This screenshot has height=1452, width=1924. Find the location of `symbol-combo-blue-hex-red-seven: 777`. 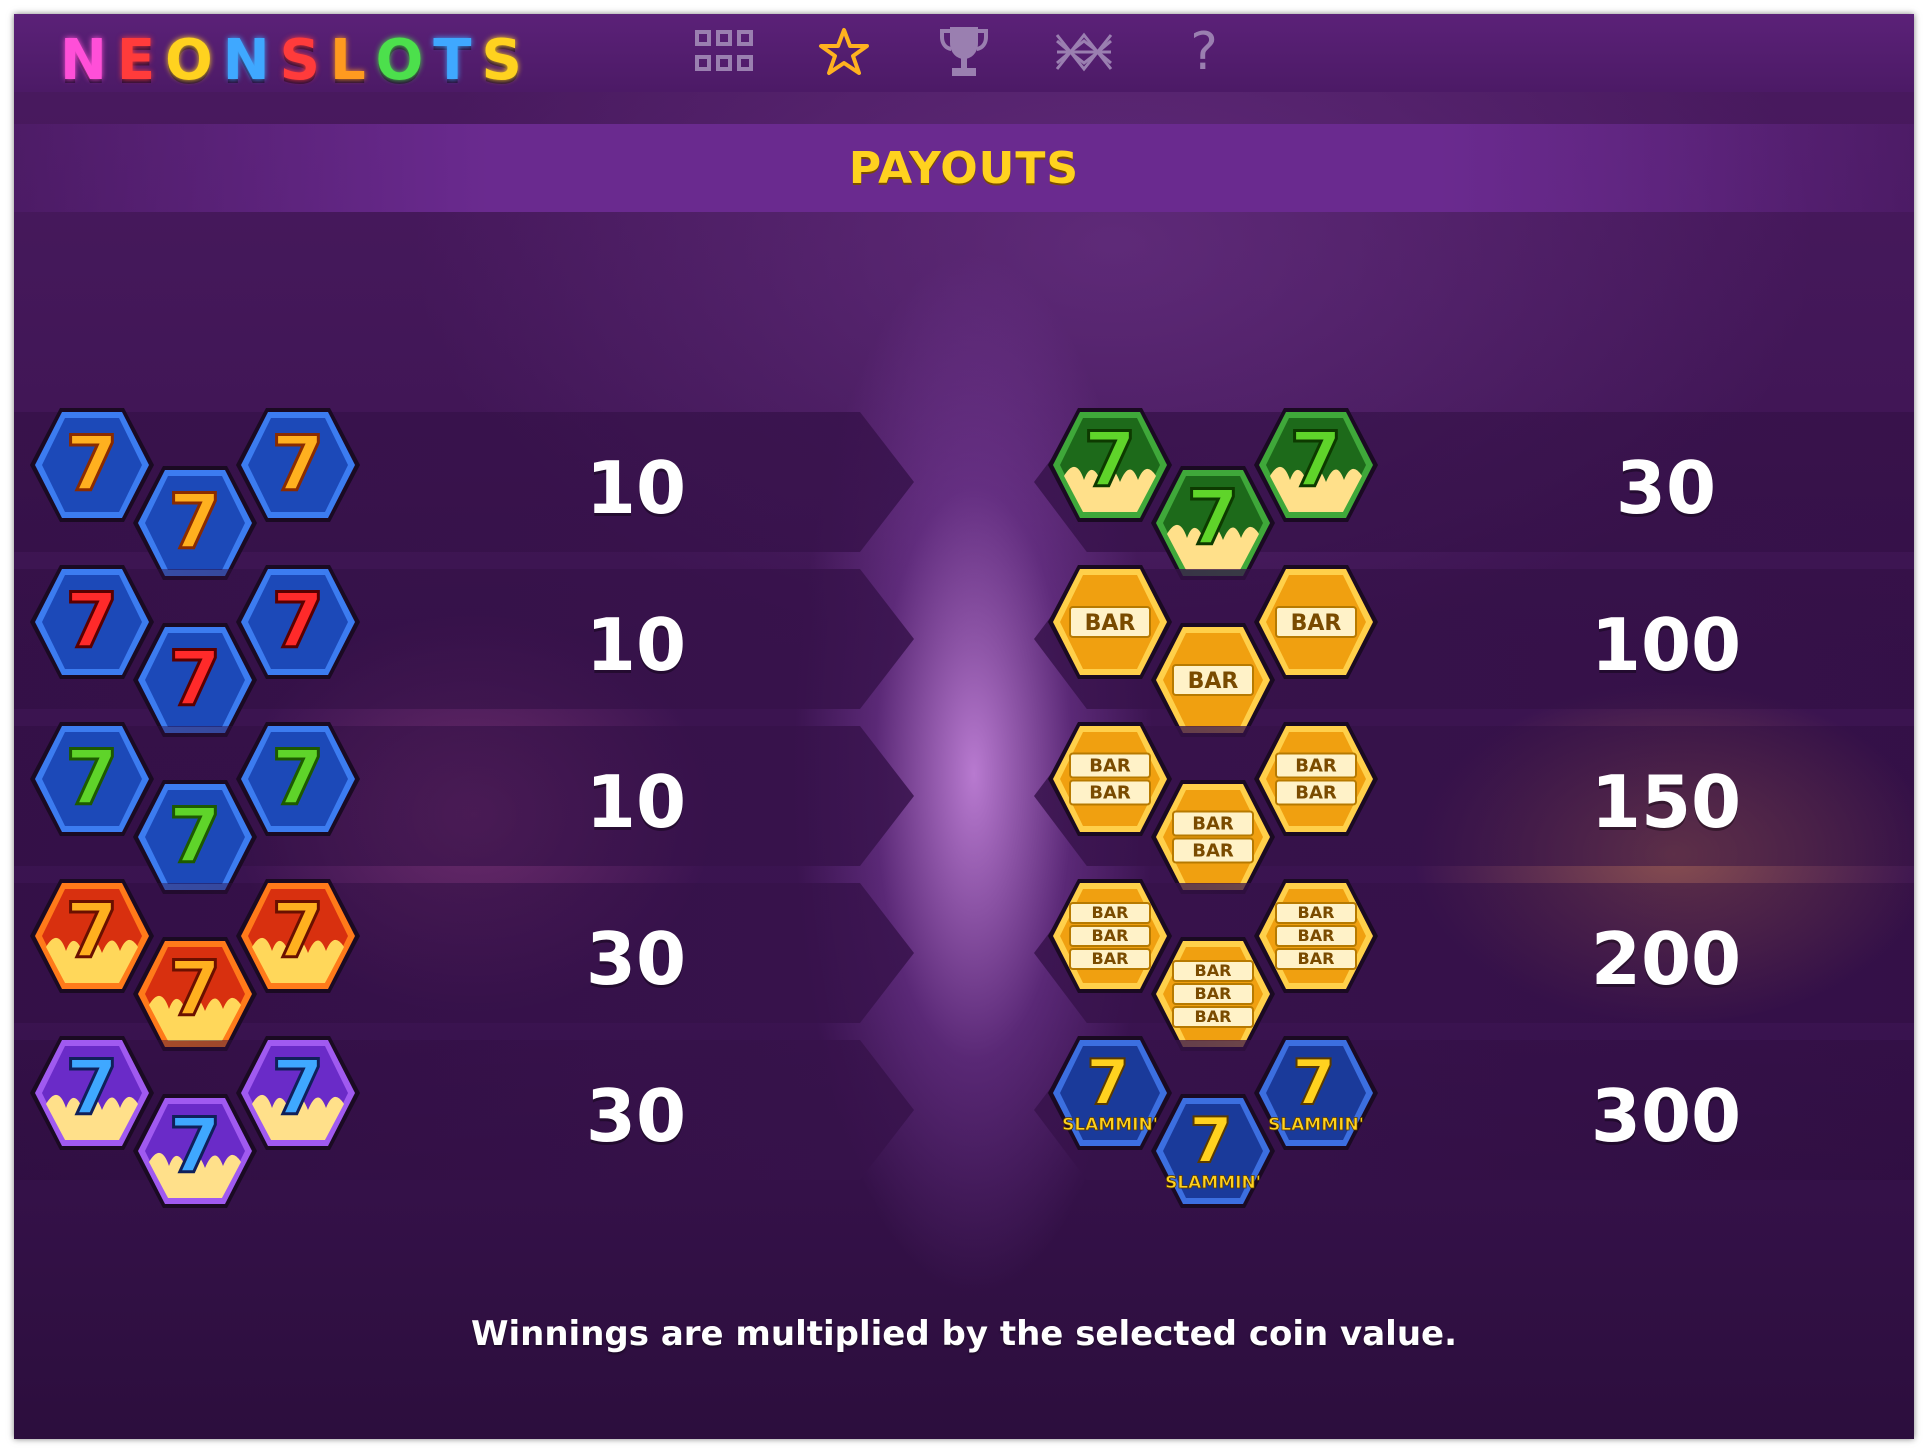

symbol-combo-blue-hex-red-seven: 777 is located at coordinates (198, 650).